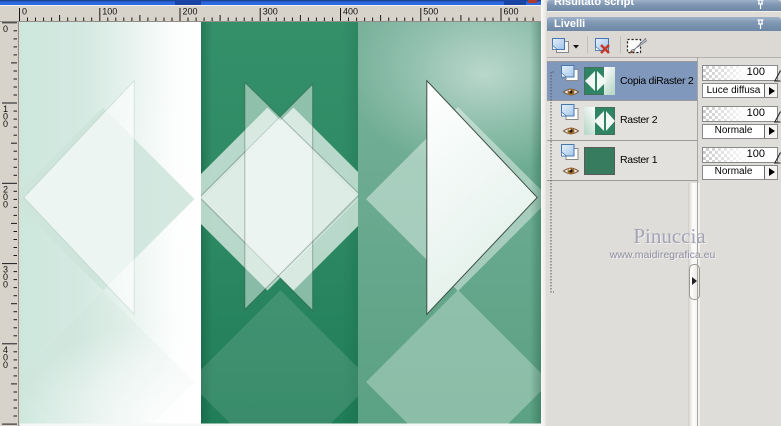 The height and width of the screenshot is (426, 781). What do you see at coordinates (350, 12) in the screenshot?
I see `svg-text: 400` at bounding box center [350, 12].